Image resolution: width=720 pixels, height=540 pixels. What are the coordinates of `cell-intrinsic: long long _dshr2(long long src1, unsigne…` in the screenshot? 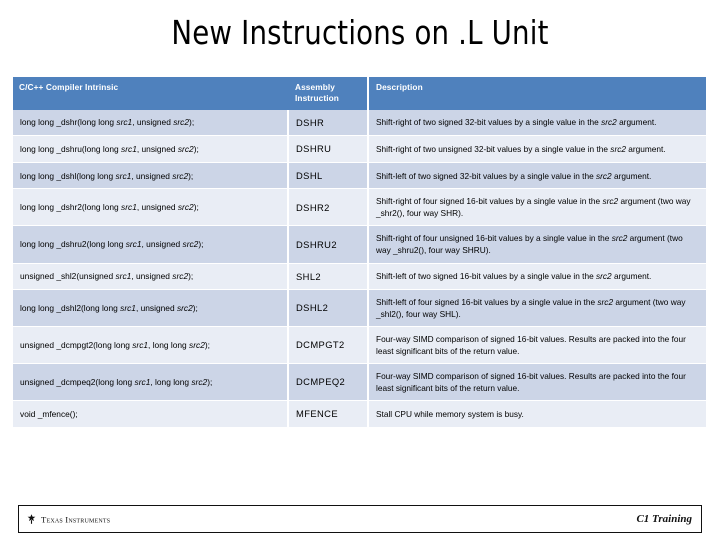 It's located at (150, 207).